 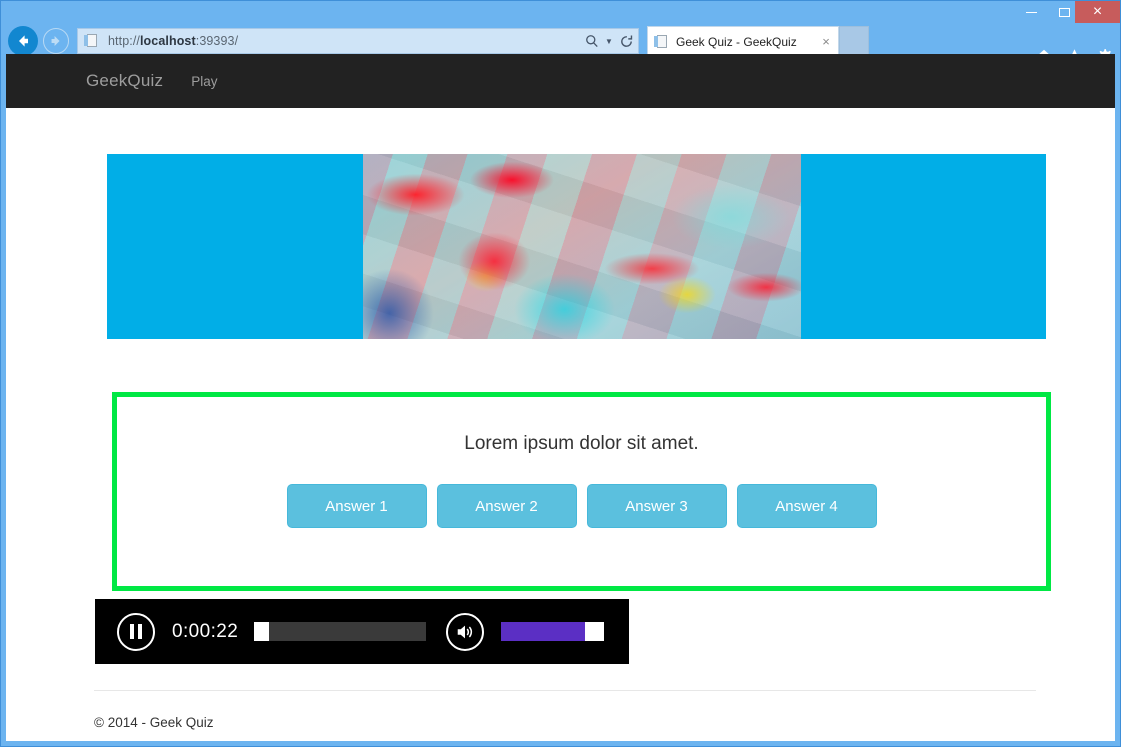 I want to click on mute-button, so click(x=465, y=631).